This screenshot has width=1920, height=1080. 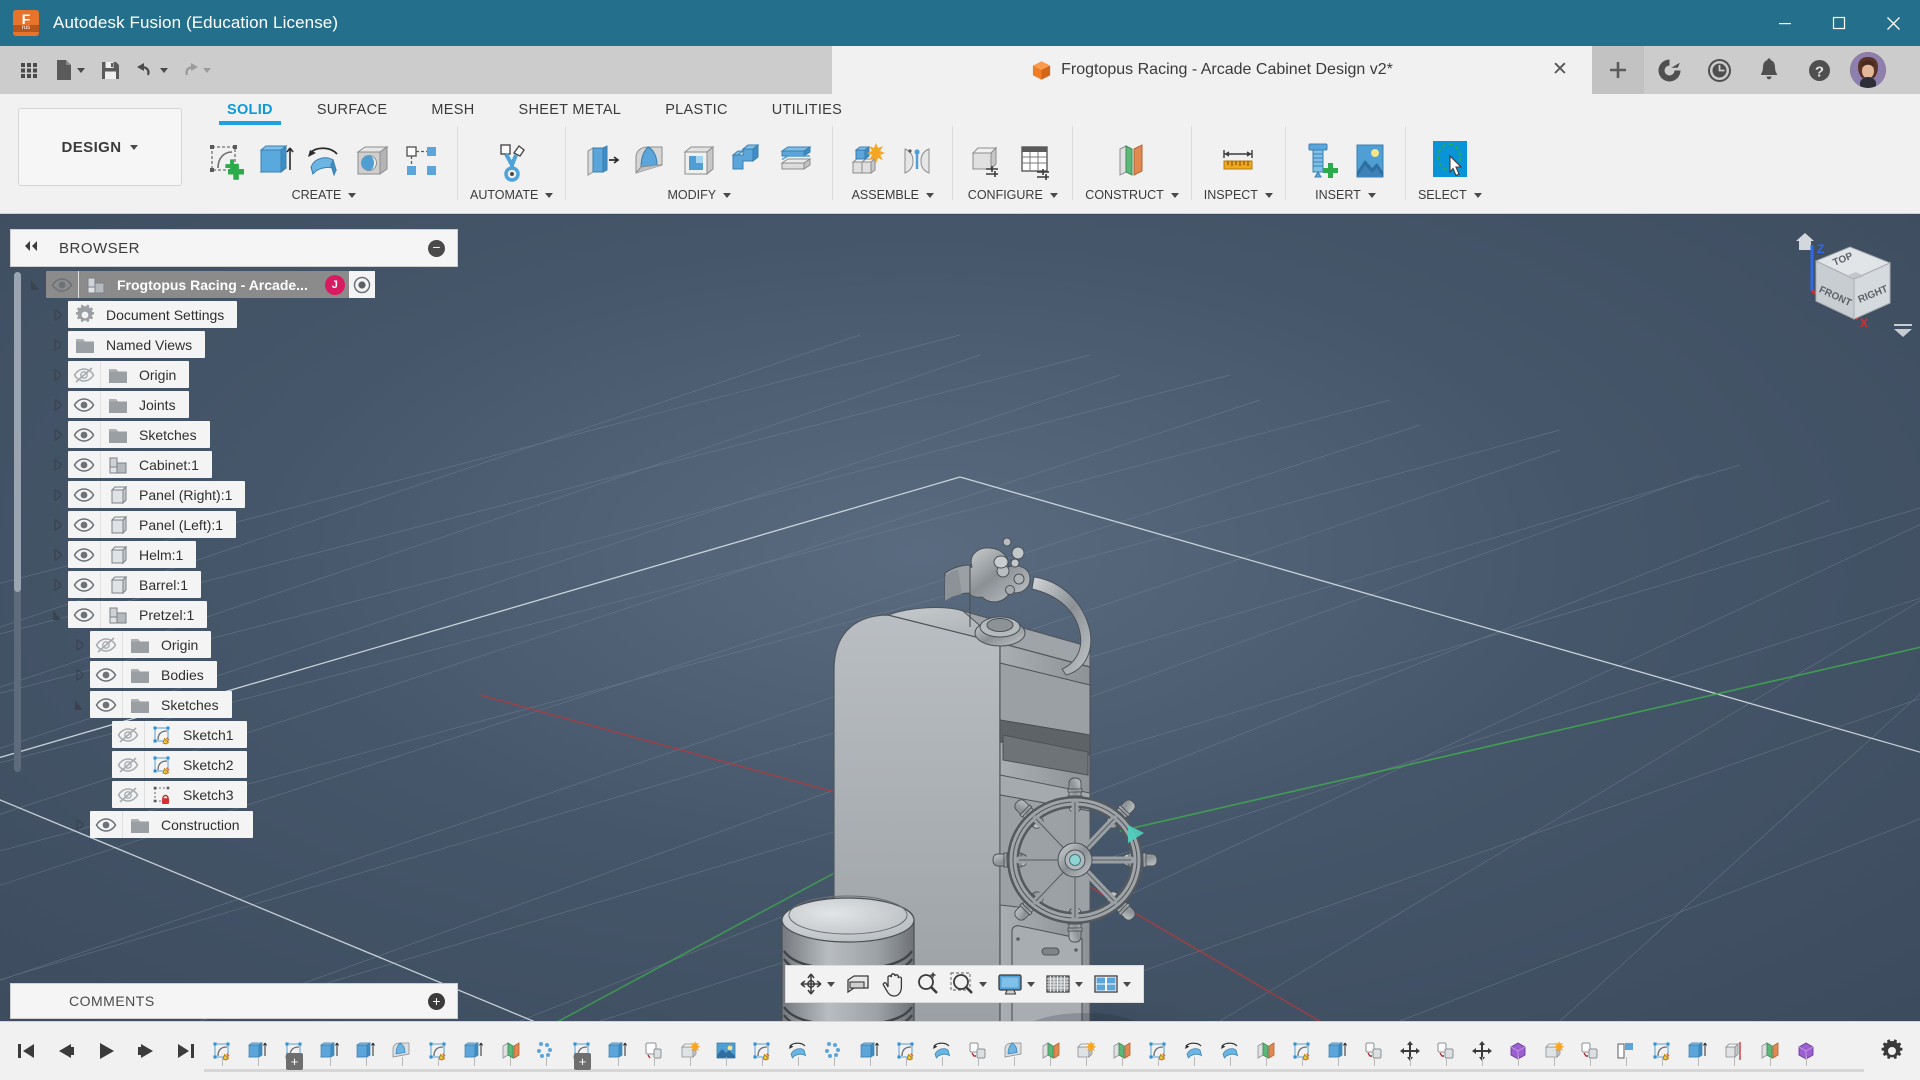 I want to click on redo-icon, so click(x=194, y=70).